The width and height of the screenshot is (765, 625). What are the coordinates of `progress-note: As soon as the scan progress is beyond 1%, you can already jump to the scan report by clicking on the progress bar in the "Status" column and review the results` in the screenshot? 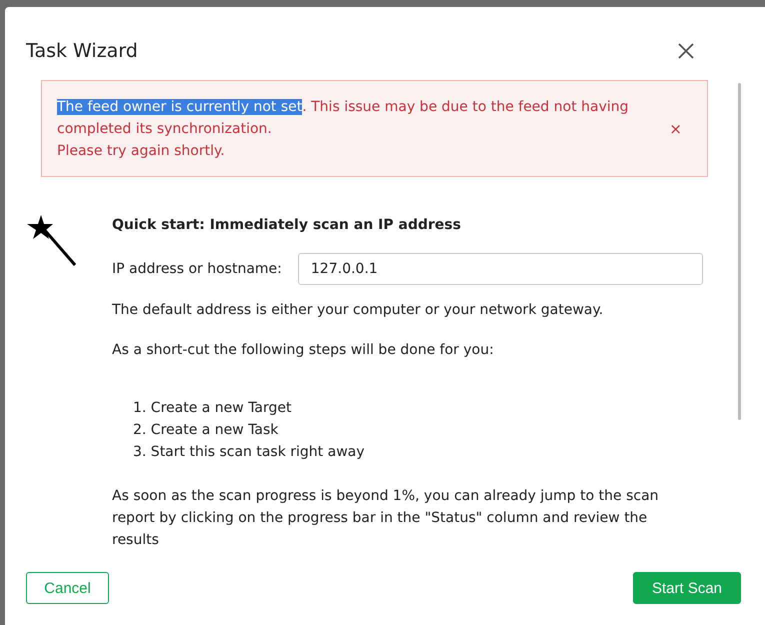 It's located at (386, 518).